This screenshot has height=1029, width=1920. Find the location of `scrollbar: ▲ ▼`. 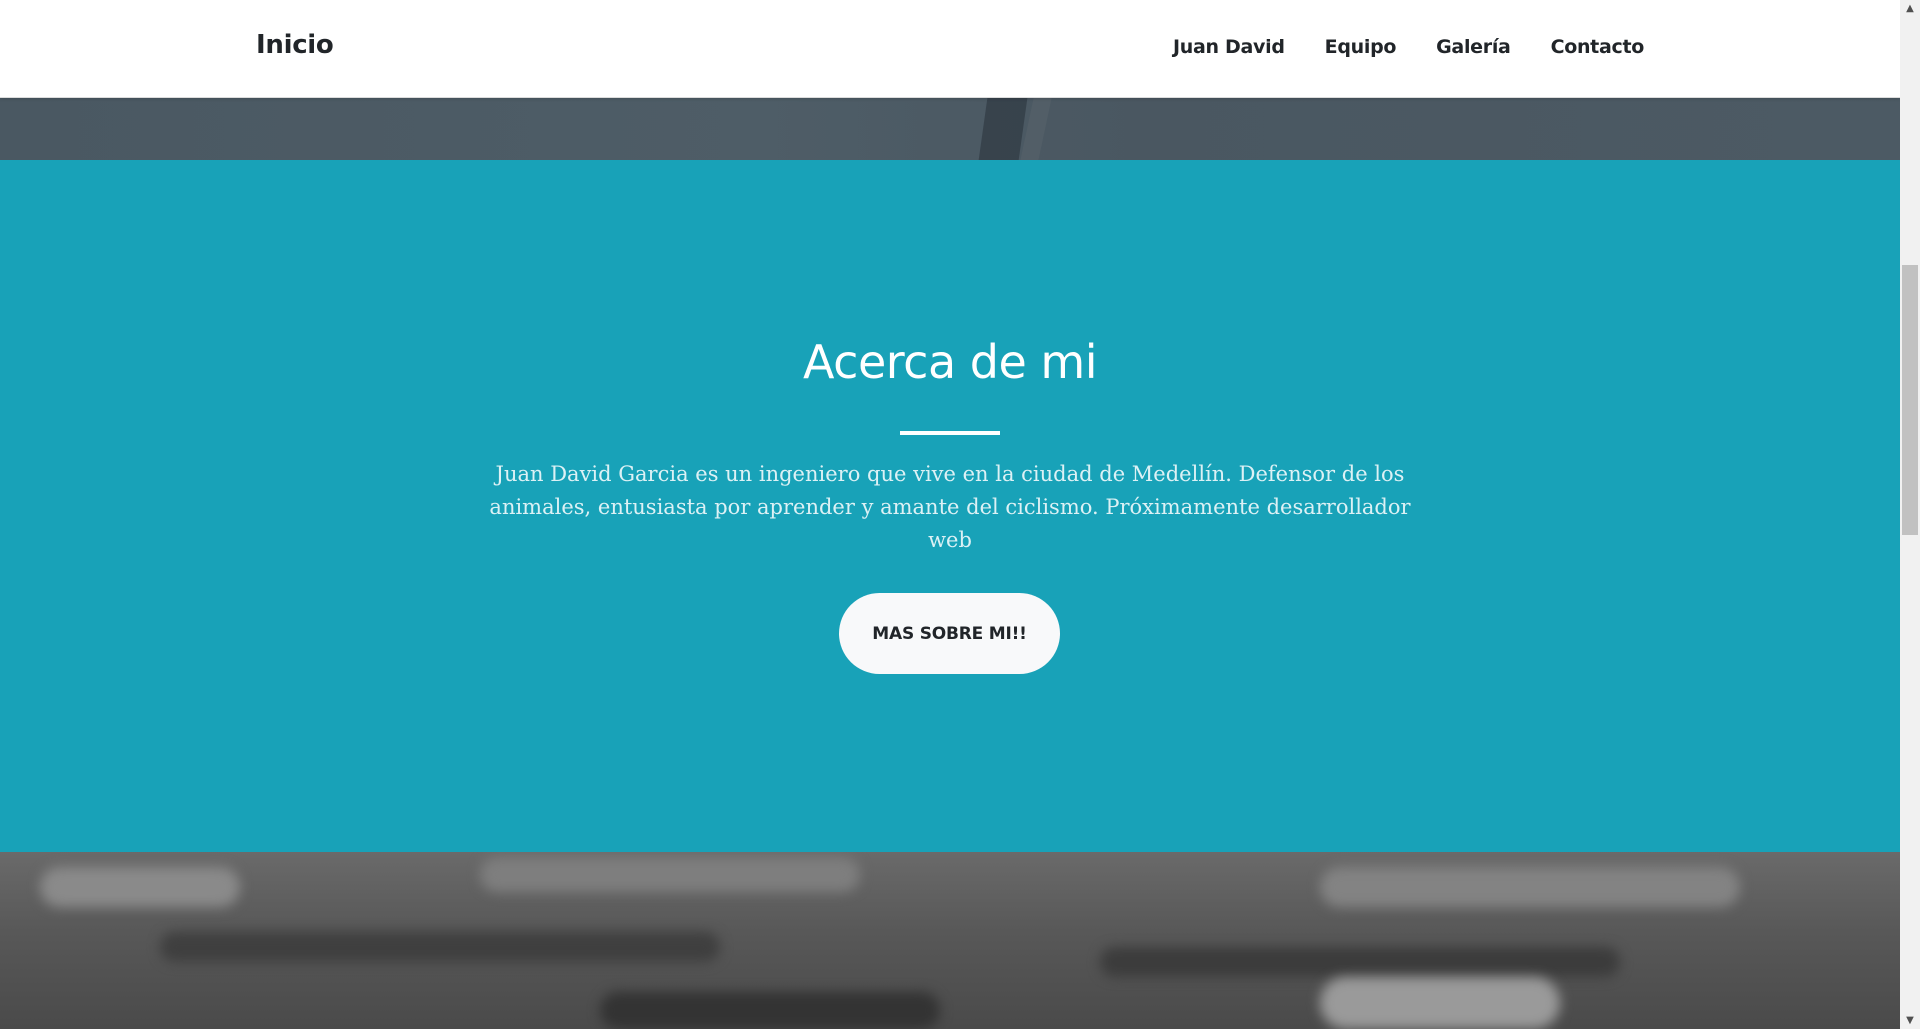

scrollbar: ▲ ▼ is located at coordinates (1910, 514).